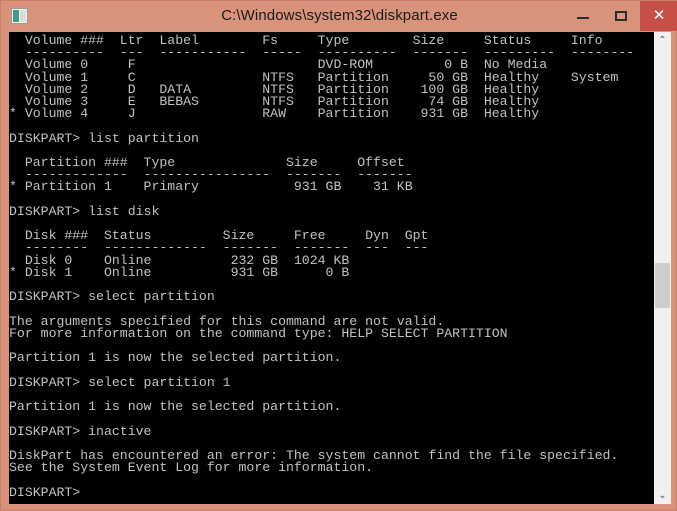  I want to click on title-bar: C:\Windows\system32\diskpart.exe ✕, so click(339, 16).